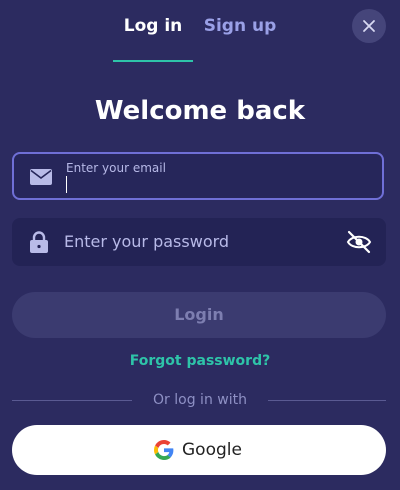 The image size is (400, 490). What do you see at coordinates (147, 241) in the screenshot?
I see `password-placeholder: Enter your password` at bounding box center [147, 241].